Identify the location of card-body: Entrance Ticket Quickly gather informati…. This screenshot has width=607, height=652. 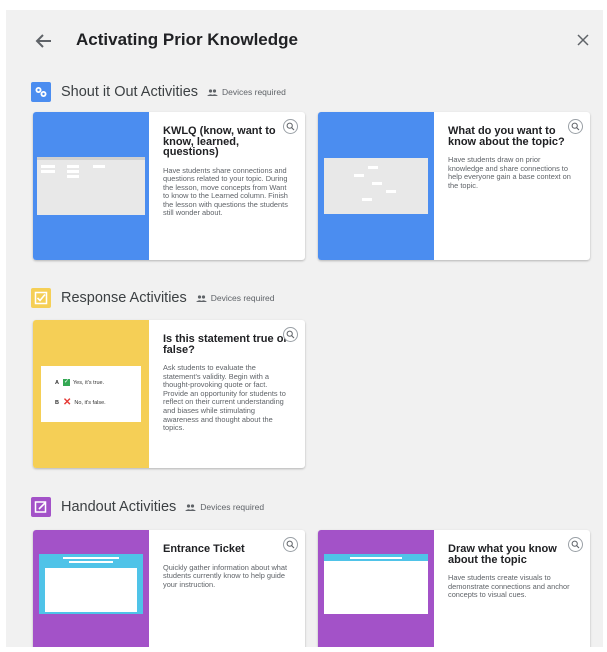
(225, 566).